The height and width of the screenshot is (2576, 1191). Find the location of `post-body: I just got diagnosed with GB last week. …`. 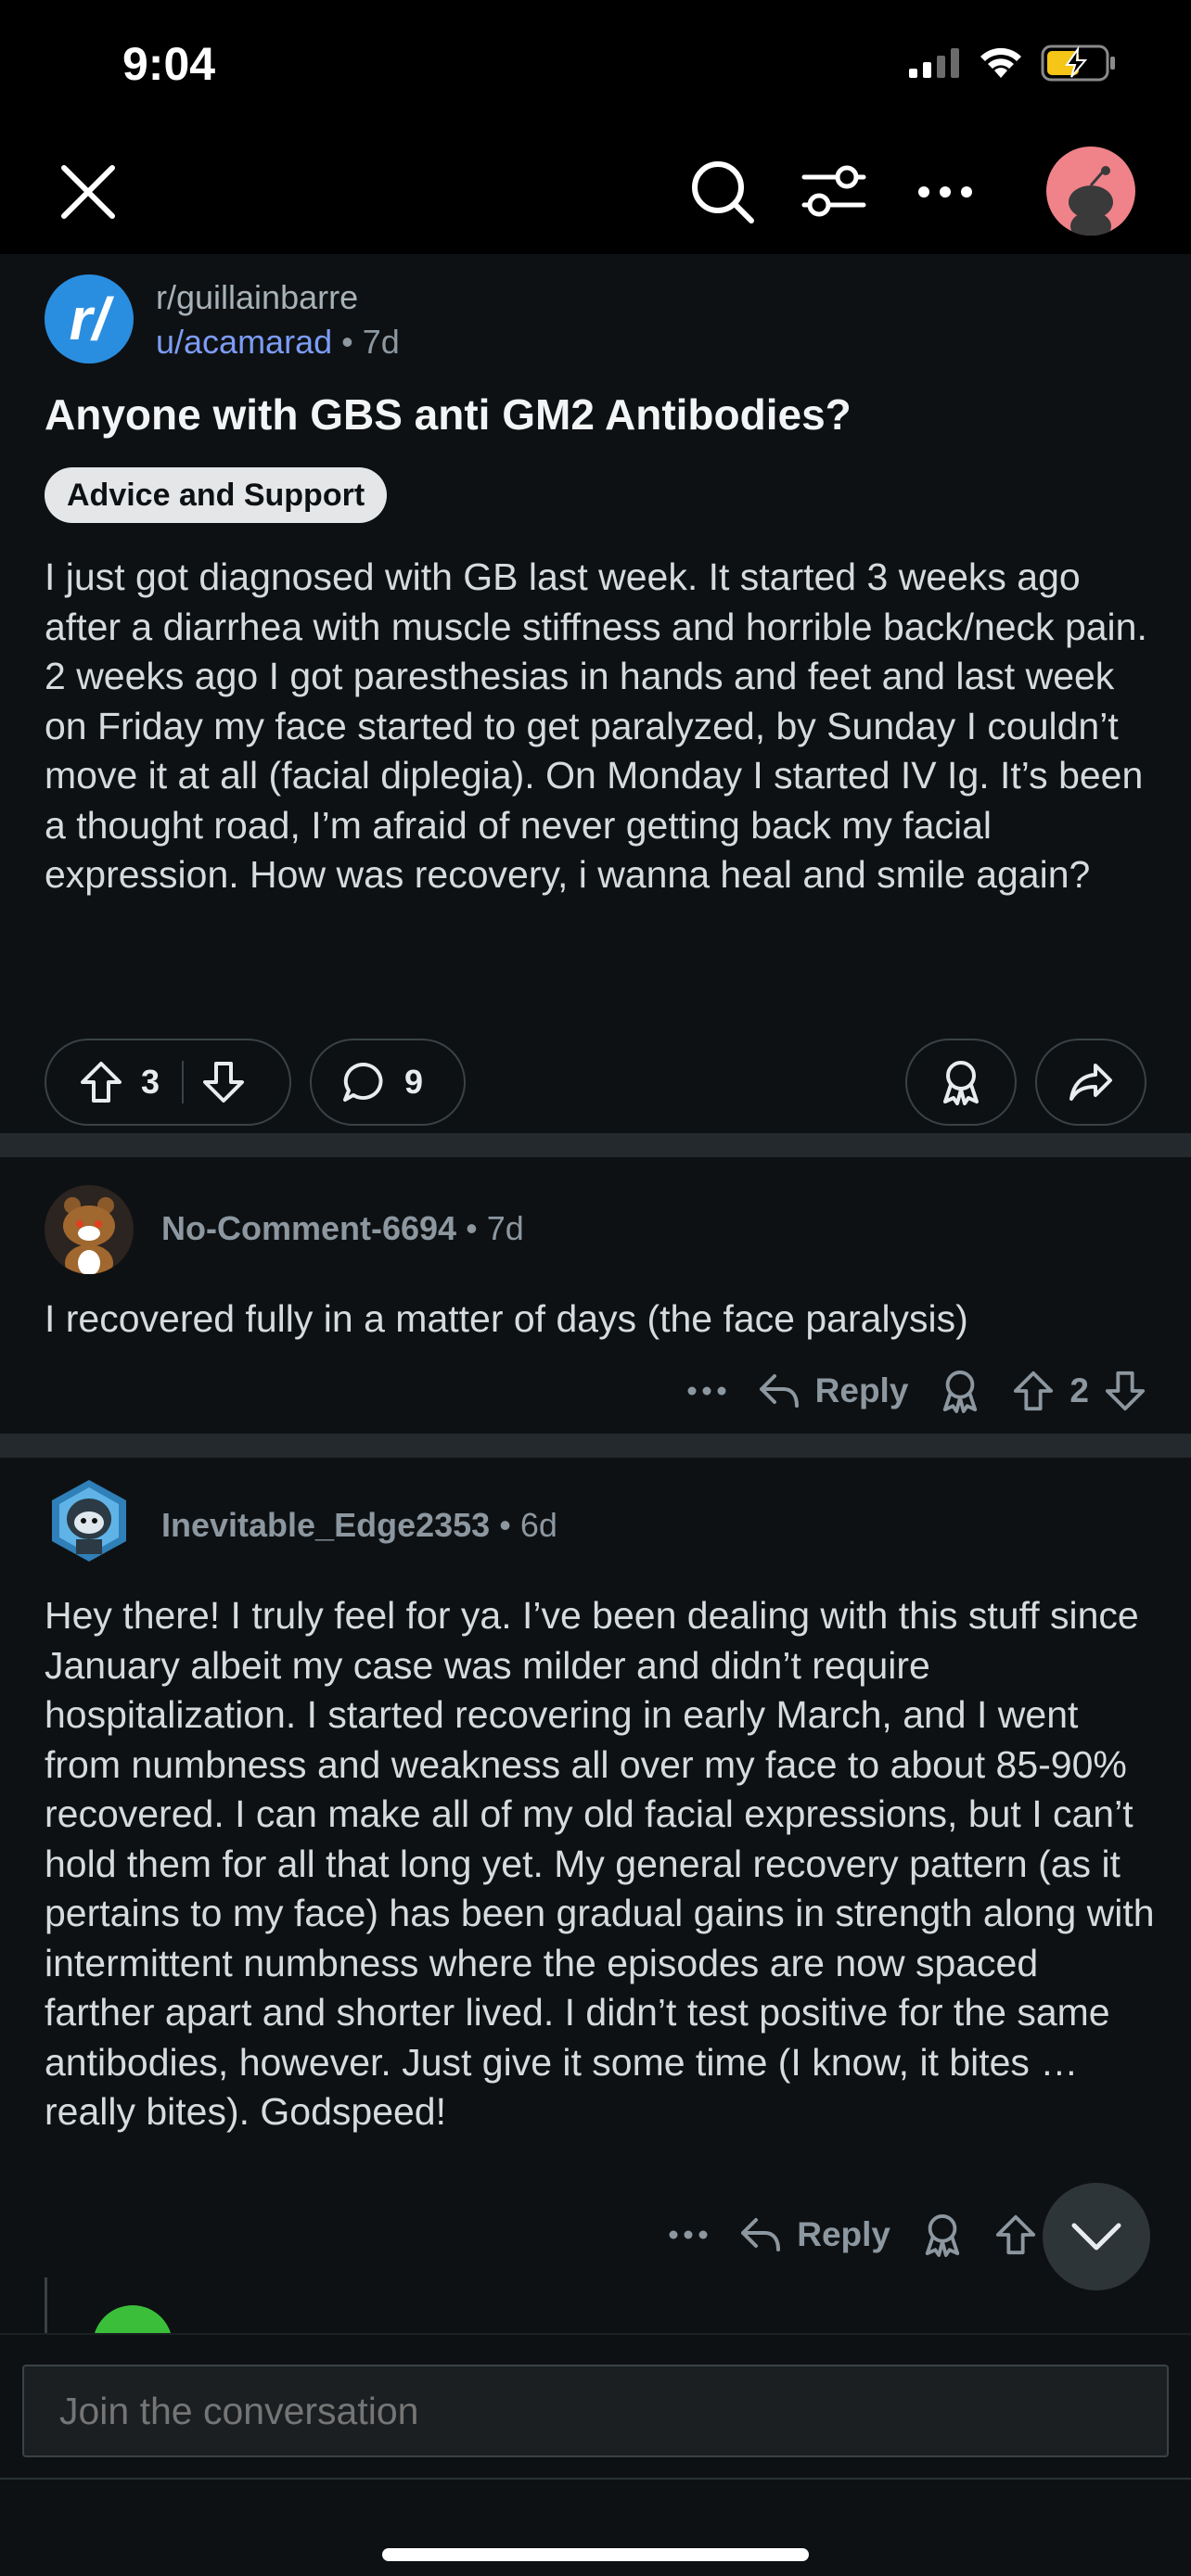

post-body: I just got diagnosed with GB last week. … is located at coordinates (596, 726).